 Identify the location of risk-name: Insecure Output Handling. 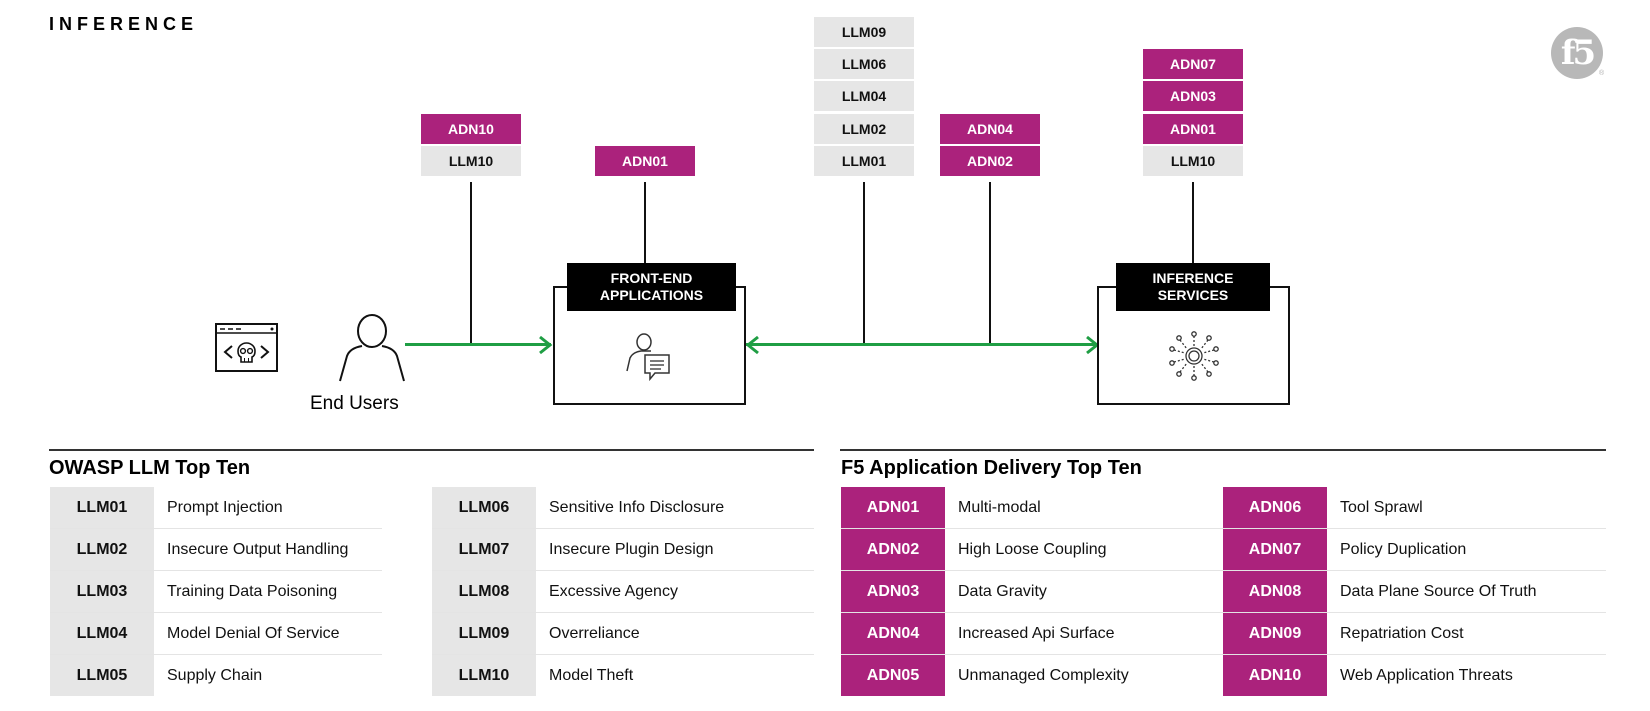
(258, 549).